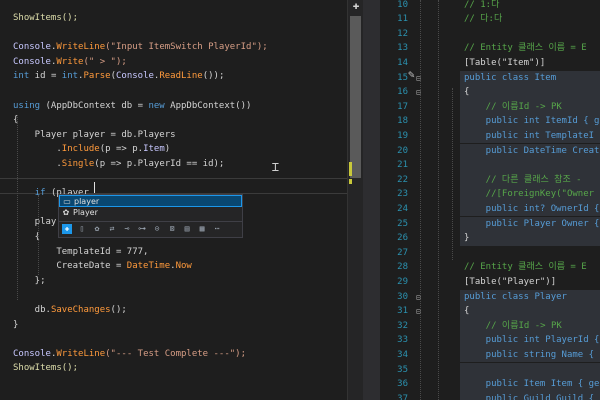  Describe the element at coordinates (467, 238) in the screenshot. I see `code-text: }` at that location.